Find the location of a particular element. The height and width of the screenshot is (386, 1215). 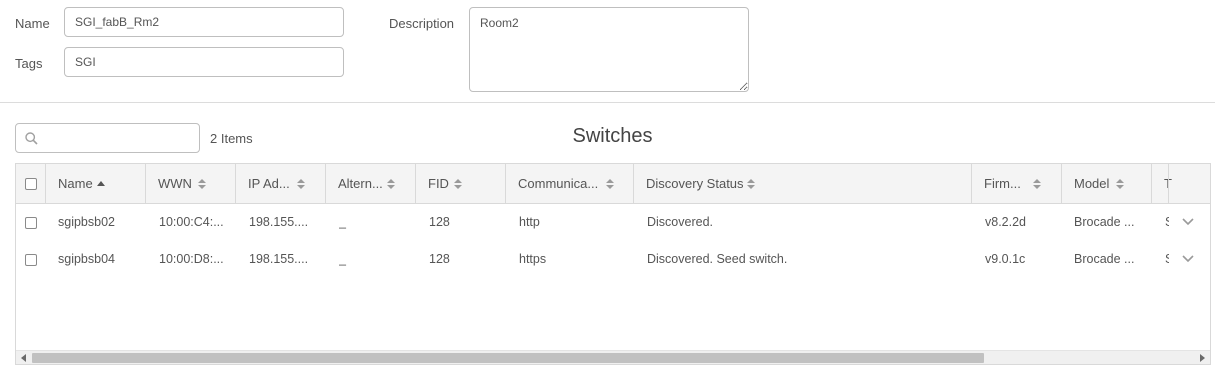

cell-firmware: v9.0.1c is located at coordinates (1005, 259).